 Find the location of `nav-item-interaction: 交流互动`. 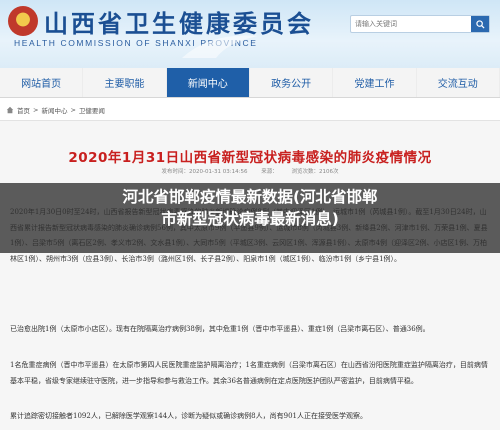

nav-item-interaction: 交流互动 is located at coordinates (458, 82).